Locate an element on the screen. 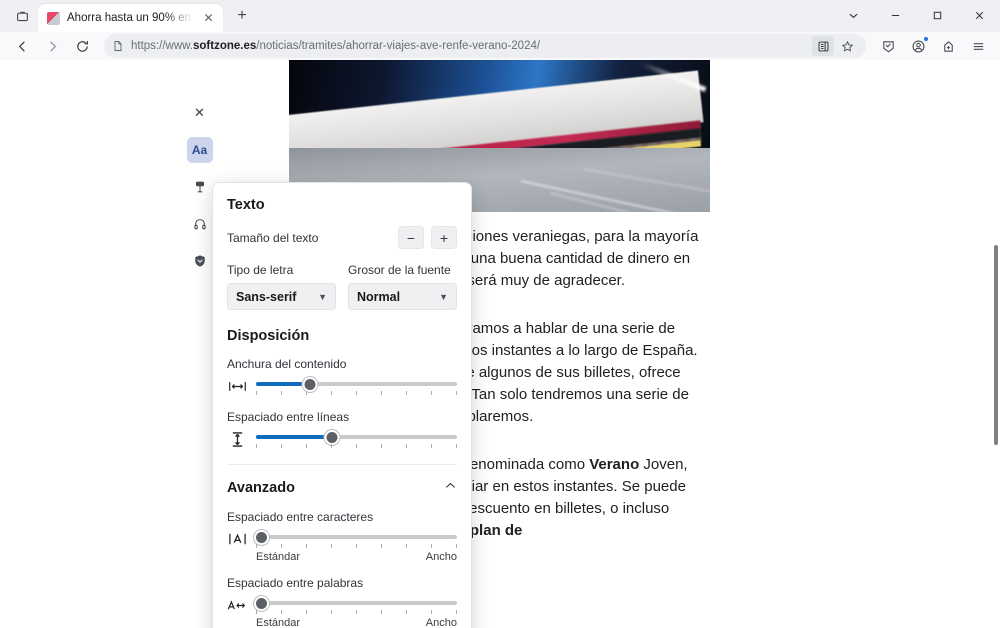 This screenshot has height=628, width=1000. title-bar: Ahorra hasta un 90% en tus via ✕ + is located at coordinates (500, 16).